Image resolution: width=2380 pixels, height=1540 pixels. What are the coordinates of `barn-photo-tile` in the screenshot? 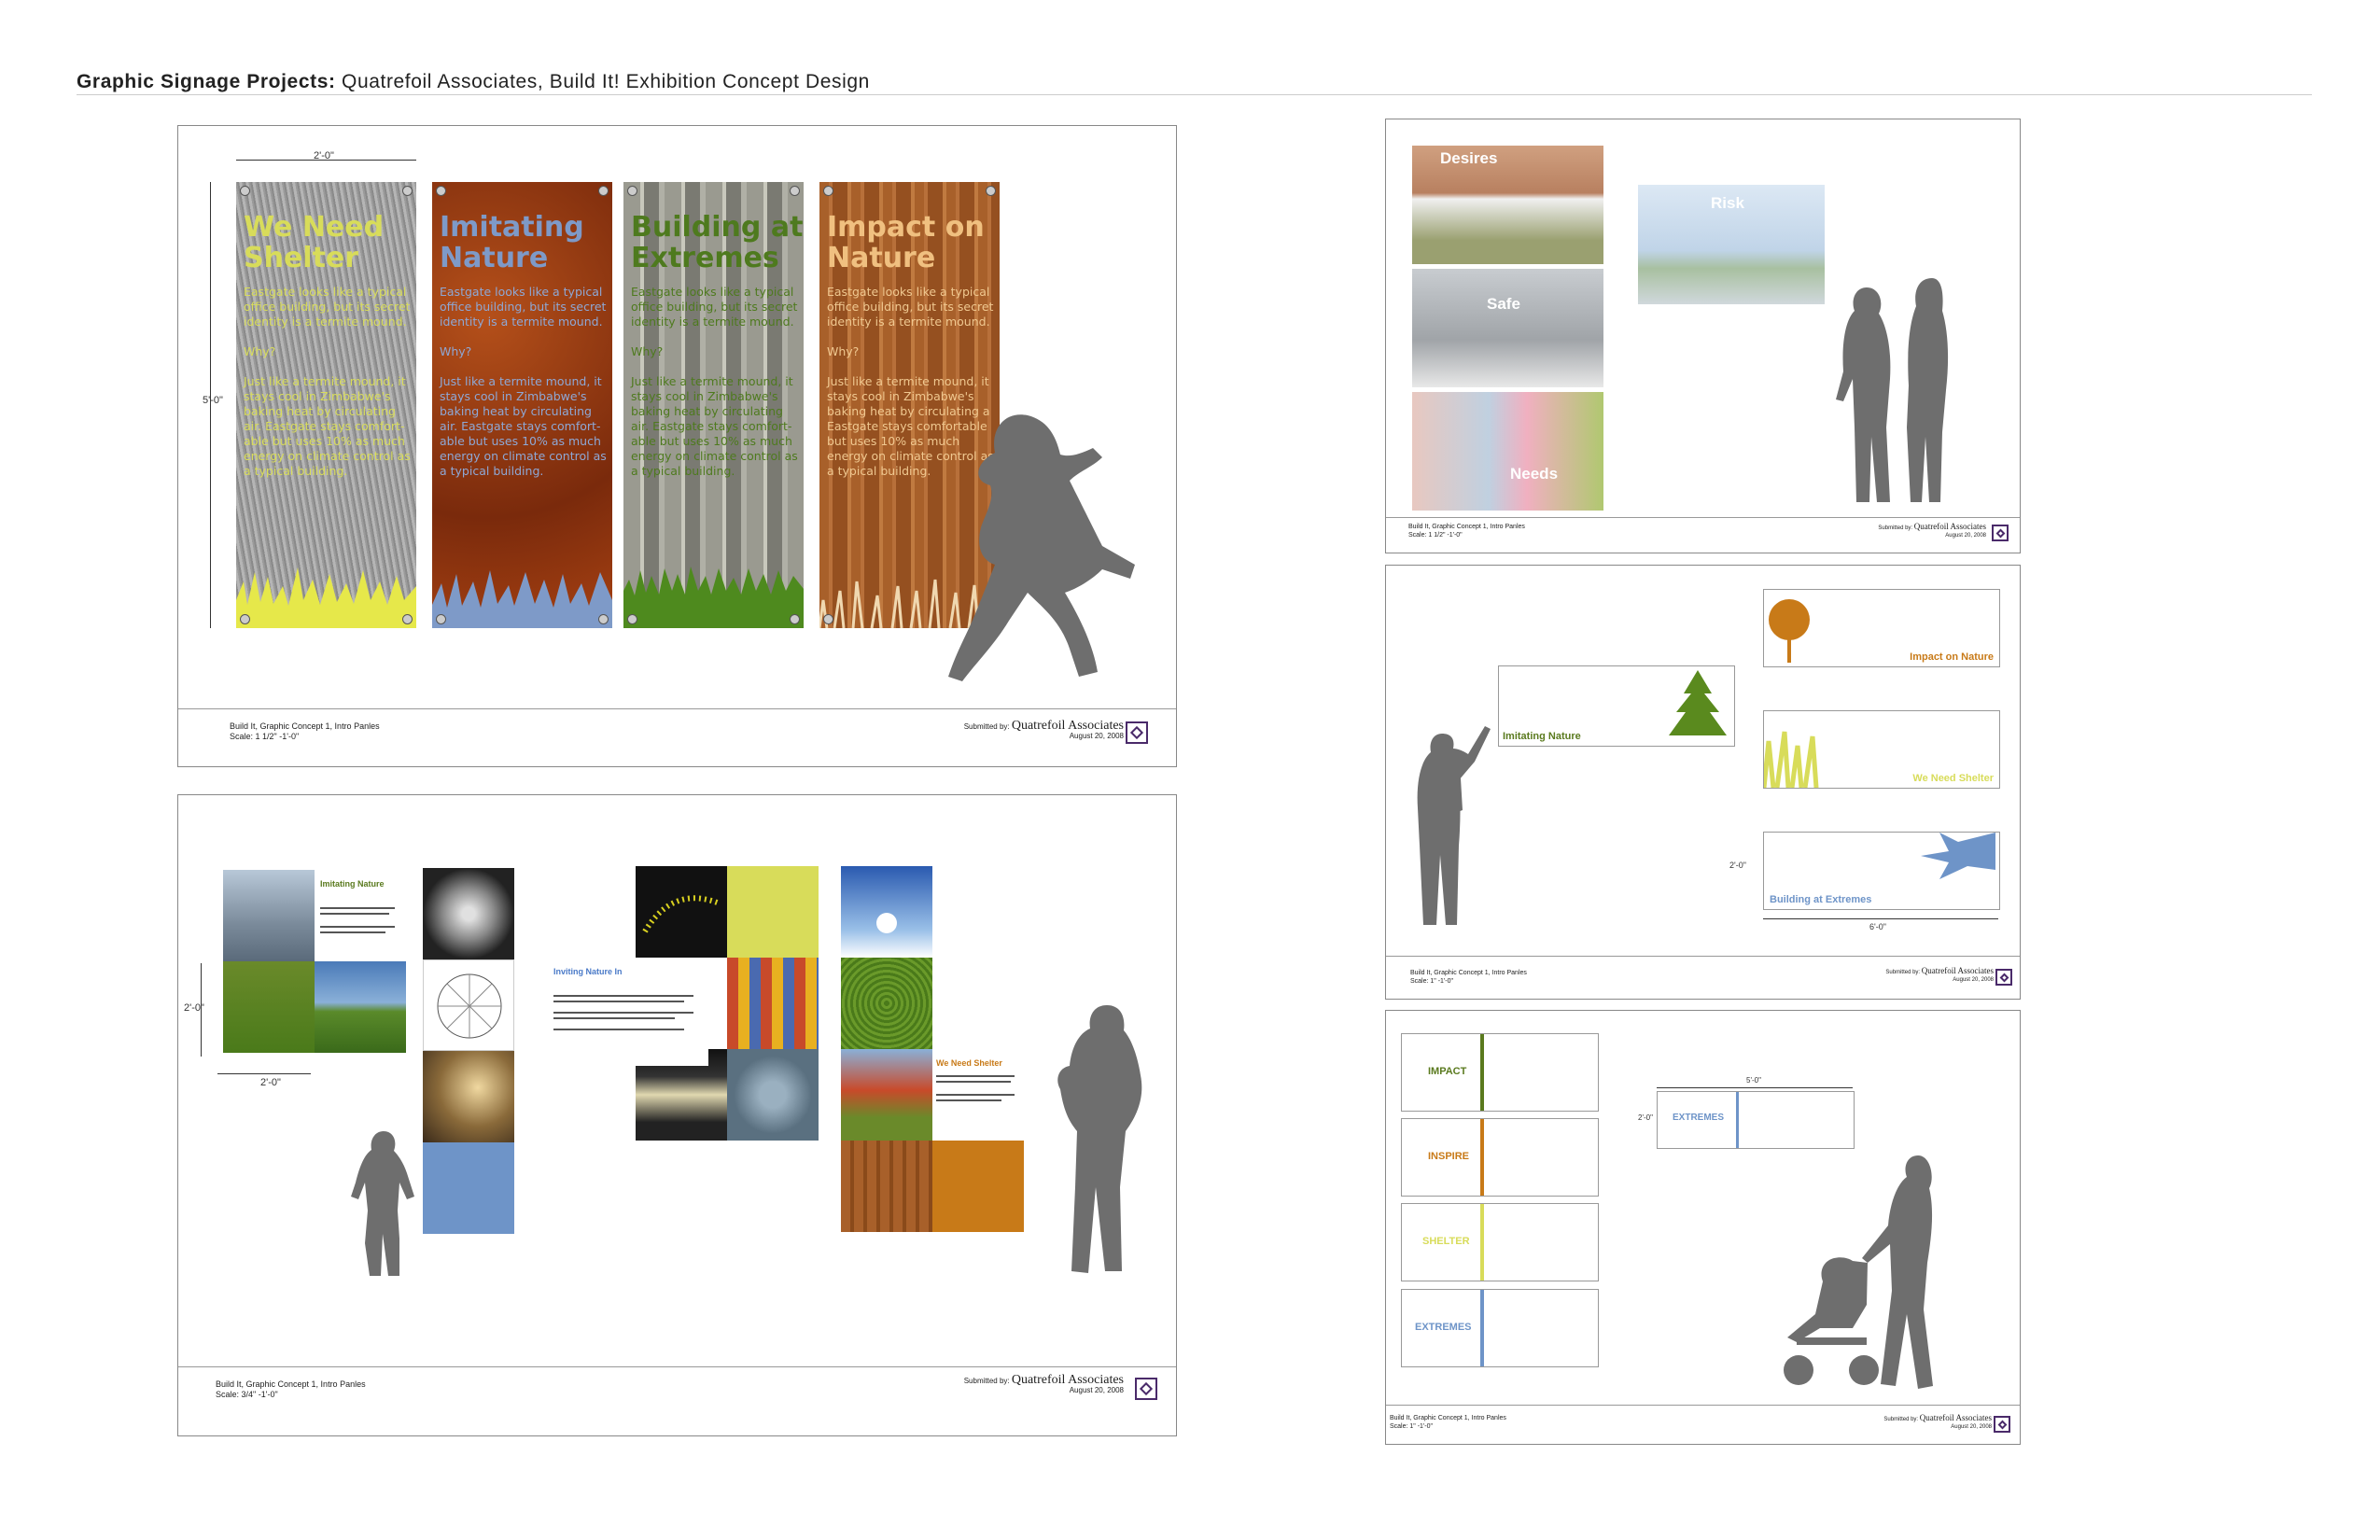 It's located at (360, 1007).